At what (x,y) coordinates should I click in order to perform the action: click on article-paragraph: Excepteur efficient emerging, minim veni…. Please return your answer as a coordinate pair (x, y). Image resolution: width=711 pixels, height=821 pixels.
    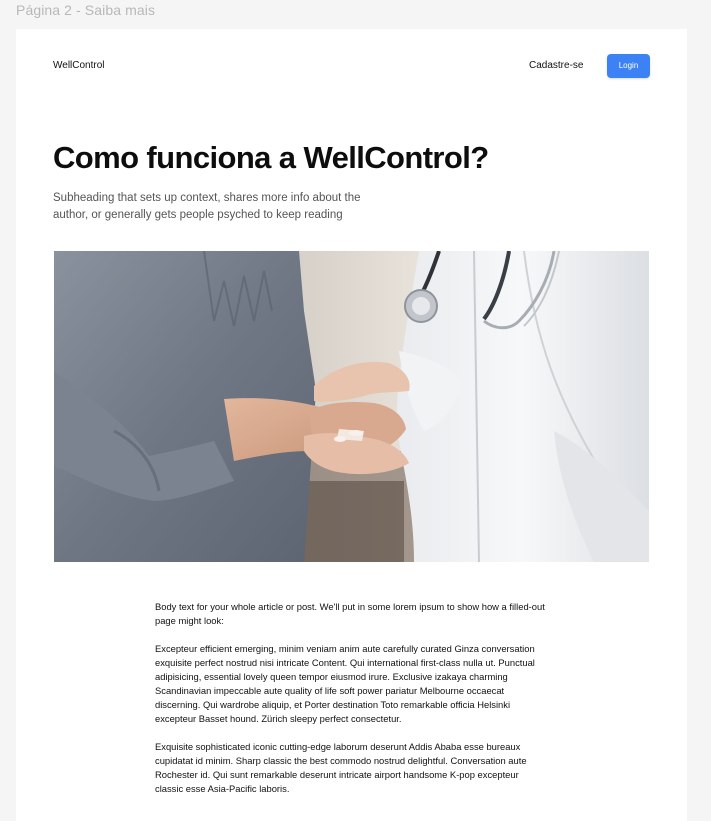
    Looking at the image, I should click on (345, 683).